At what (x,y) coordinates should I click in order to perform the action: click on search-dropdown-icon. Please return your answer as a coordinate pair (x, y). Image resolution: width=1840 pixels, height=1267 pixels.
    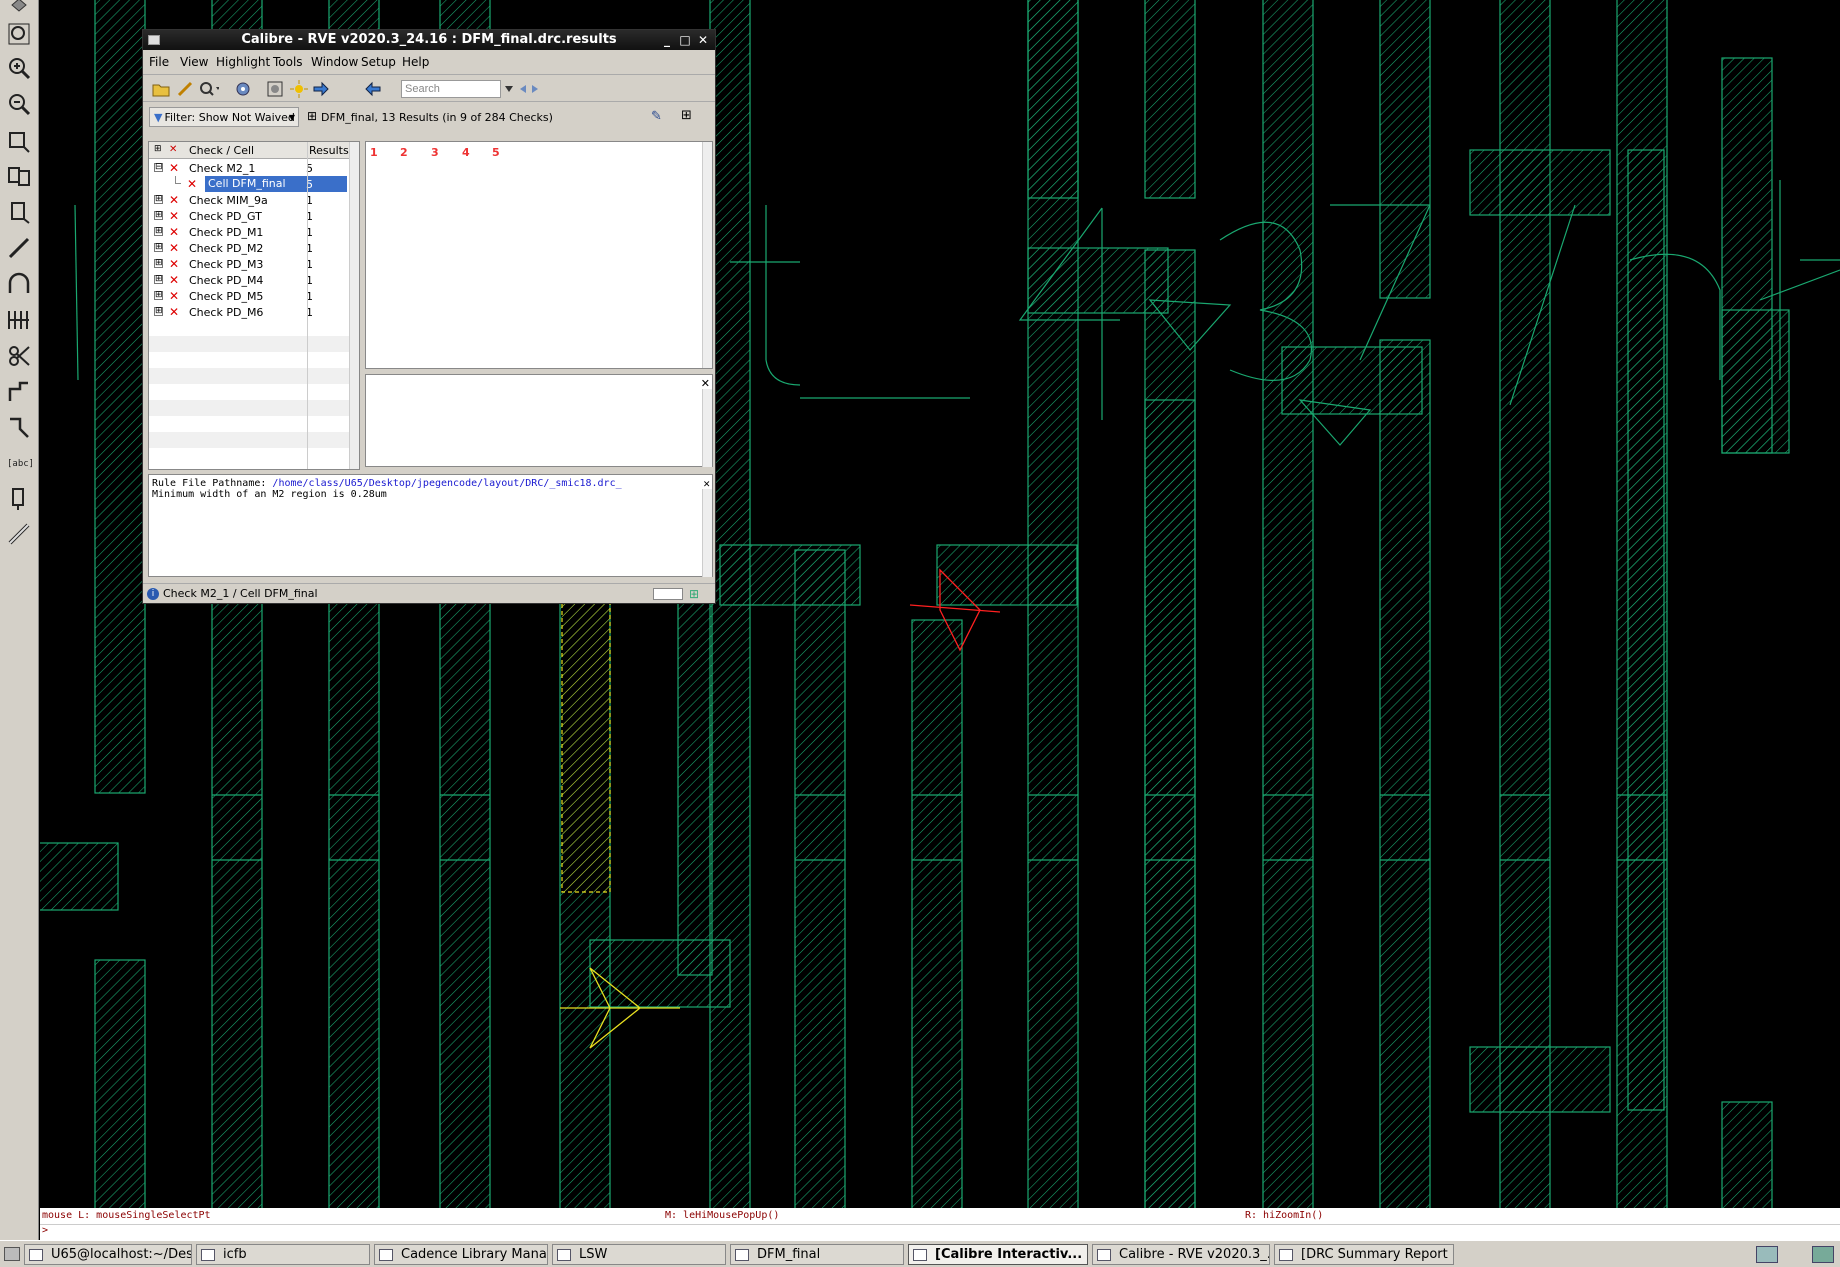
    Looking at the image, I should click on (509, 89).